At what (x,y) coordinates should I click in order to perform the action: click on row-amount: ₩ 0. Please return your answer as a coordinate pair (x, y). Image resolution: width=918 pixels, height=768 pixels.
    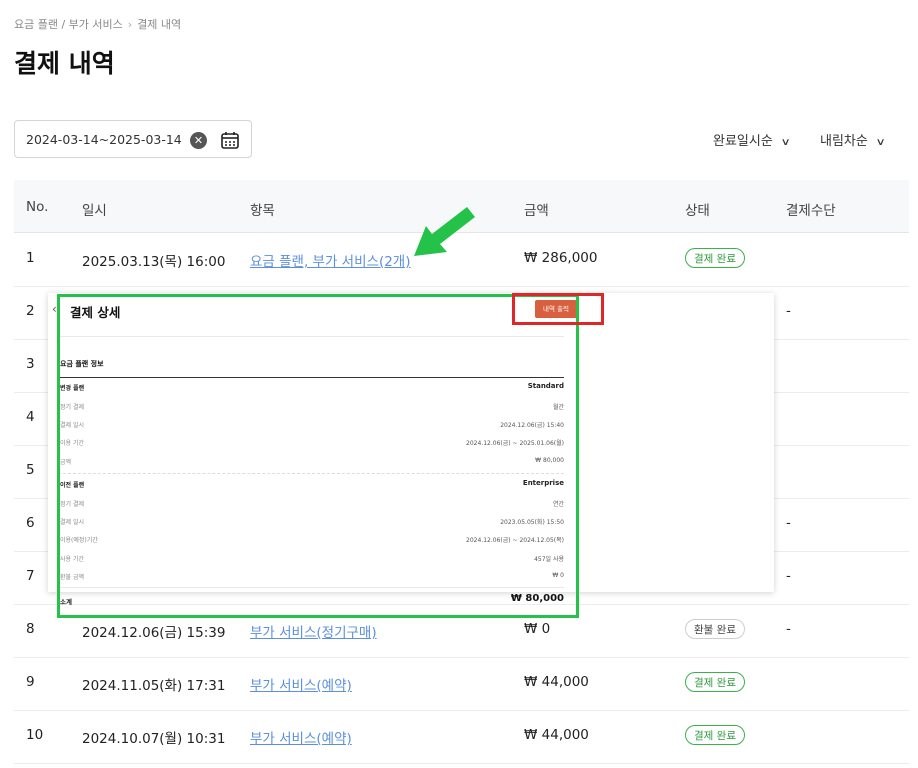
    Looking at the image, I should click on (537, 629).